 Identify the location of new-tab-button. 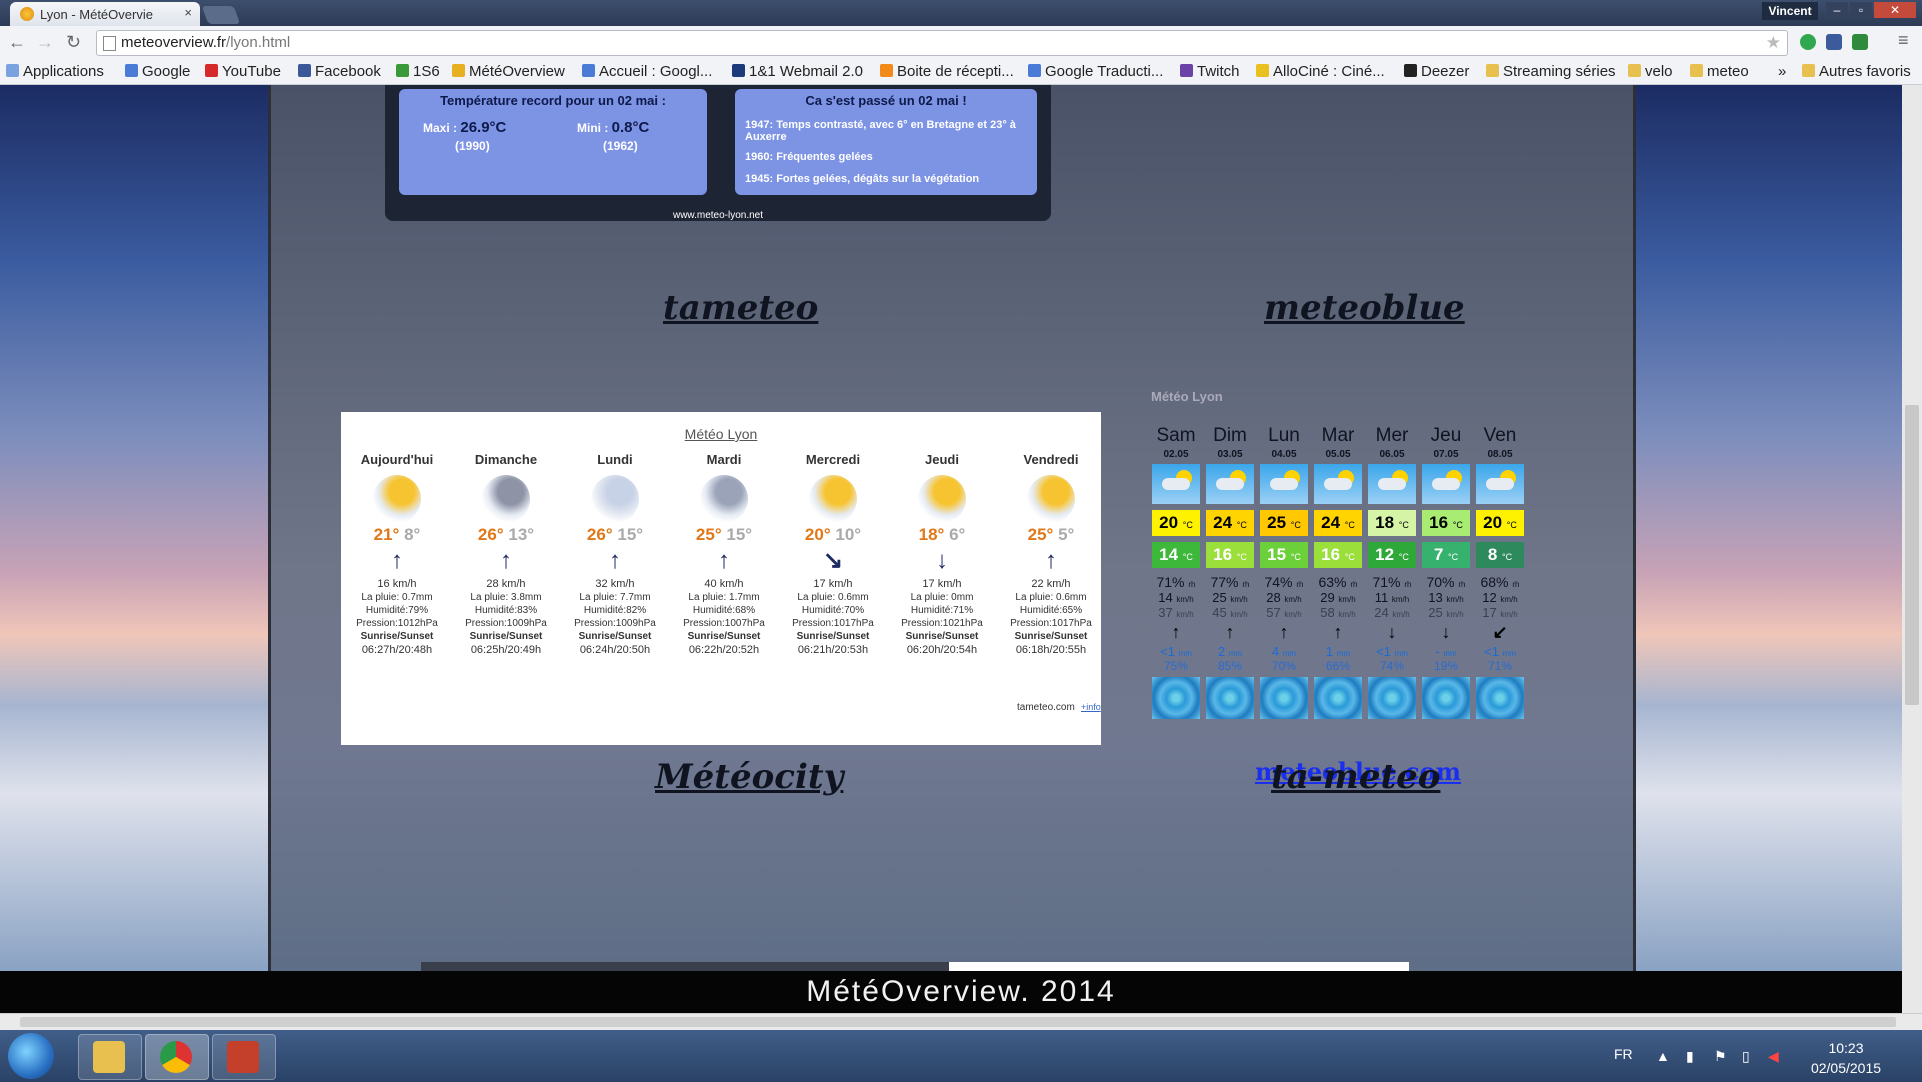
(221, 15).